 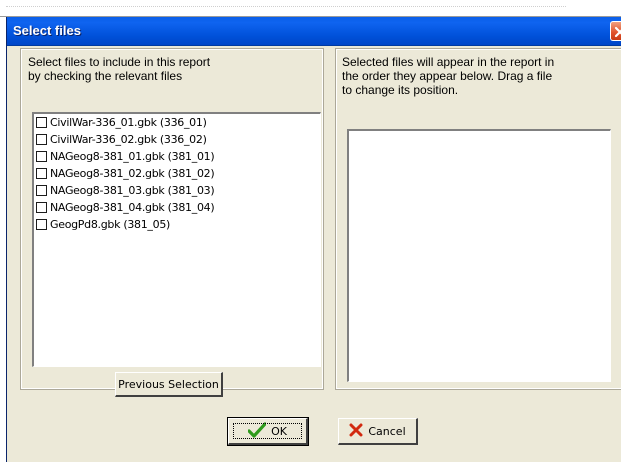 I want to click on cancel-label: Cancel, so click(x=387, y=431).